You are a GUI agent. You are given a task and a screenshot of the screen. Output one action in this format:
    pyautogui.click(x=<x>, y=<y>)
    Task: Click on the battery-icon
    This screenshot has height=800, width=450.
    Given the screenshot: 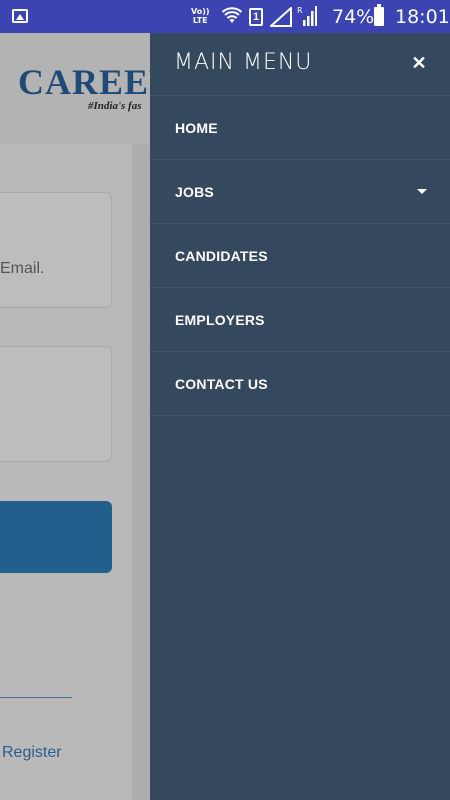 What is the action you would take?
    pyautogui.click(x=379, y=15)
    